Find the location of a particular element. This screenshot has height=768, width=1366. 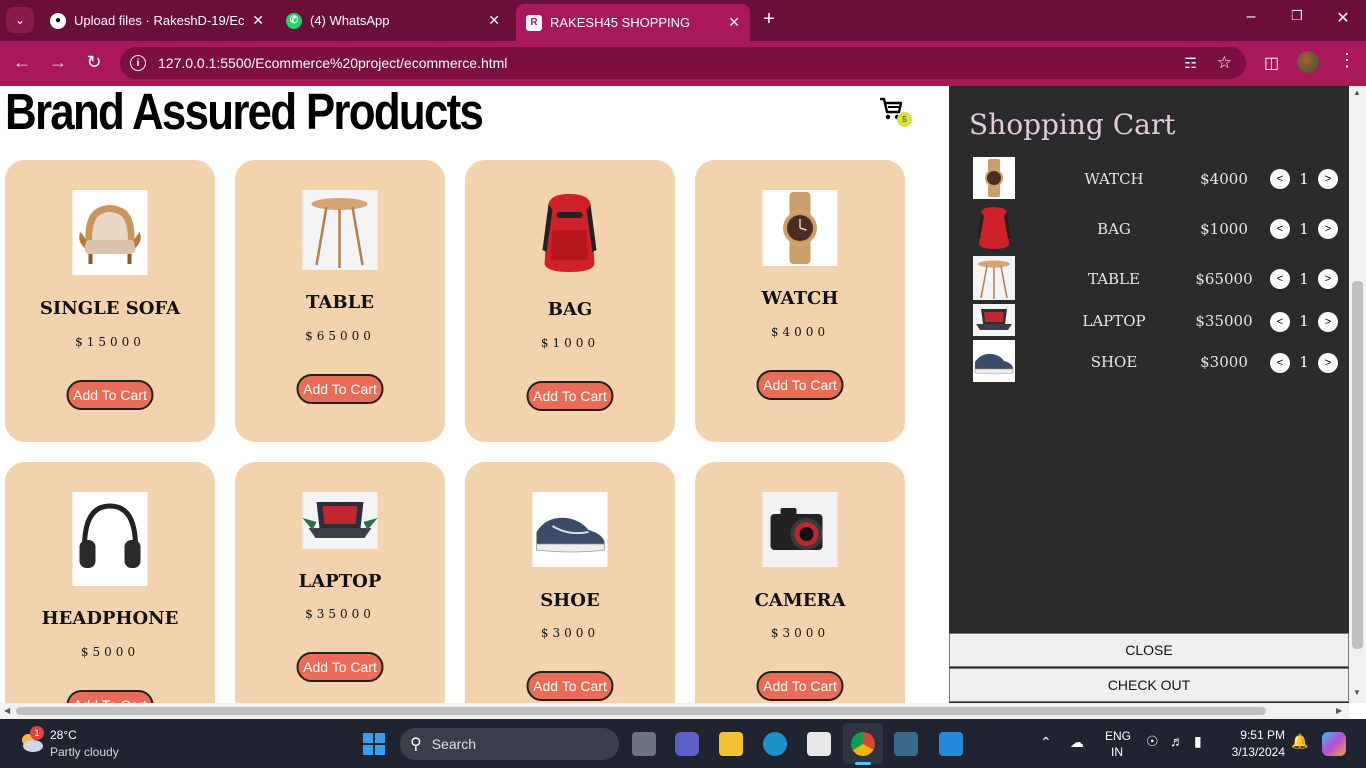

tab-github: ● Upload files · RakeshD-19/Ecom ✕ is located at coordinates (157, 20).